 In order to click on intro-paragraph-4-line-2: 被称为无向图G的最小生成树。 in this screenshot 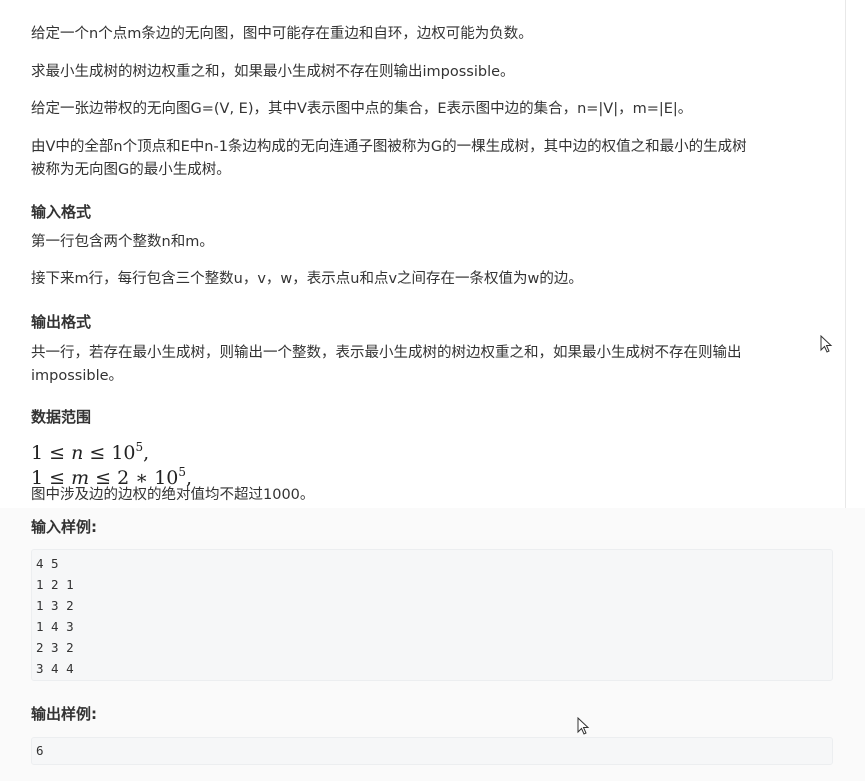, I will do `click(131, 170)`.